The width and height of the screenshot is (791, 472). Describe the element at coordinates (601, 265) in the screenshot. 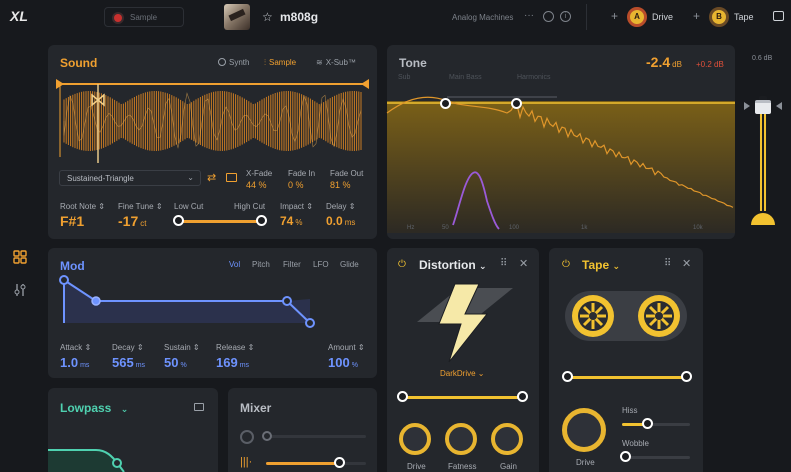

I see `tape-title: Tape ⌄` at that location.